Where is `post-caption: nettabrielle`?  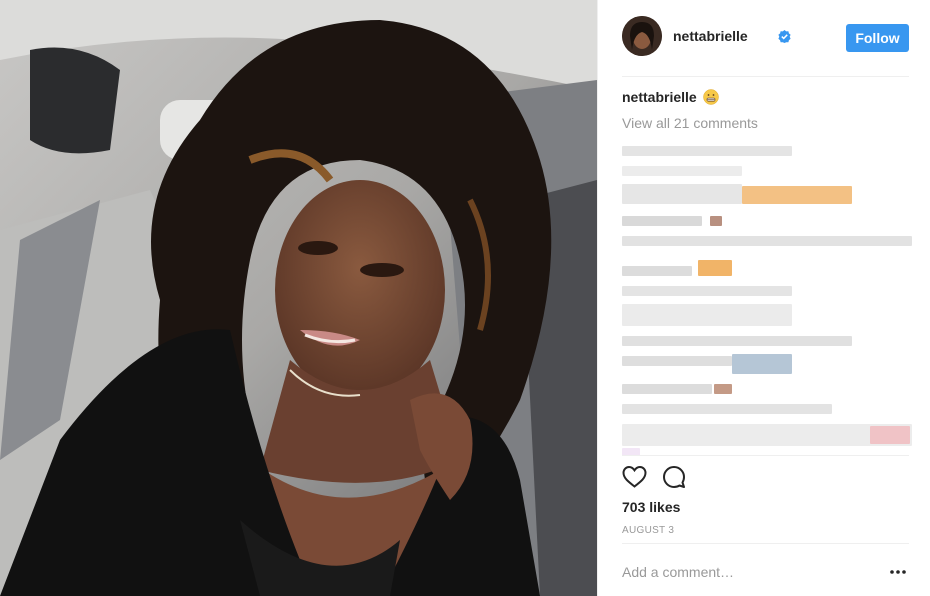
post-caption: nettabrielle is located at coordinates (670, 97).